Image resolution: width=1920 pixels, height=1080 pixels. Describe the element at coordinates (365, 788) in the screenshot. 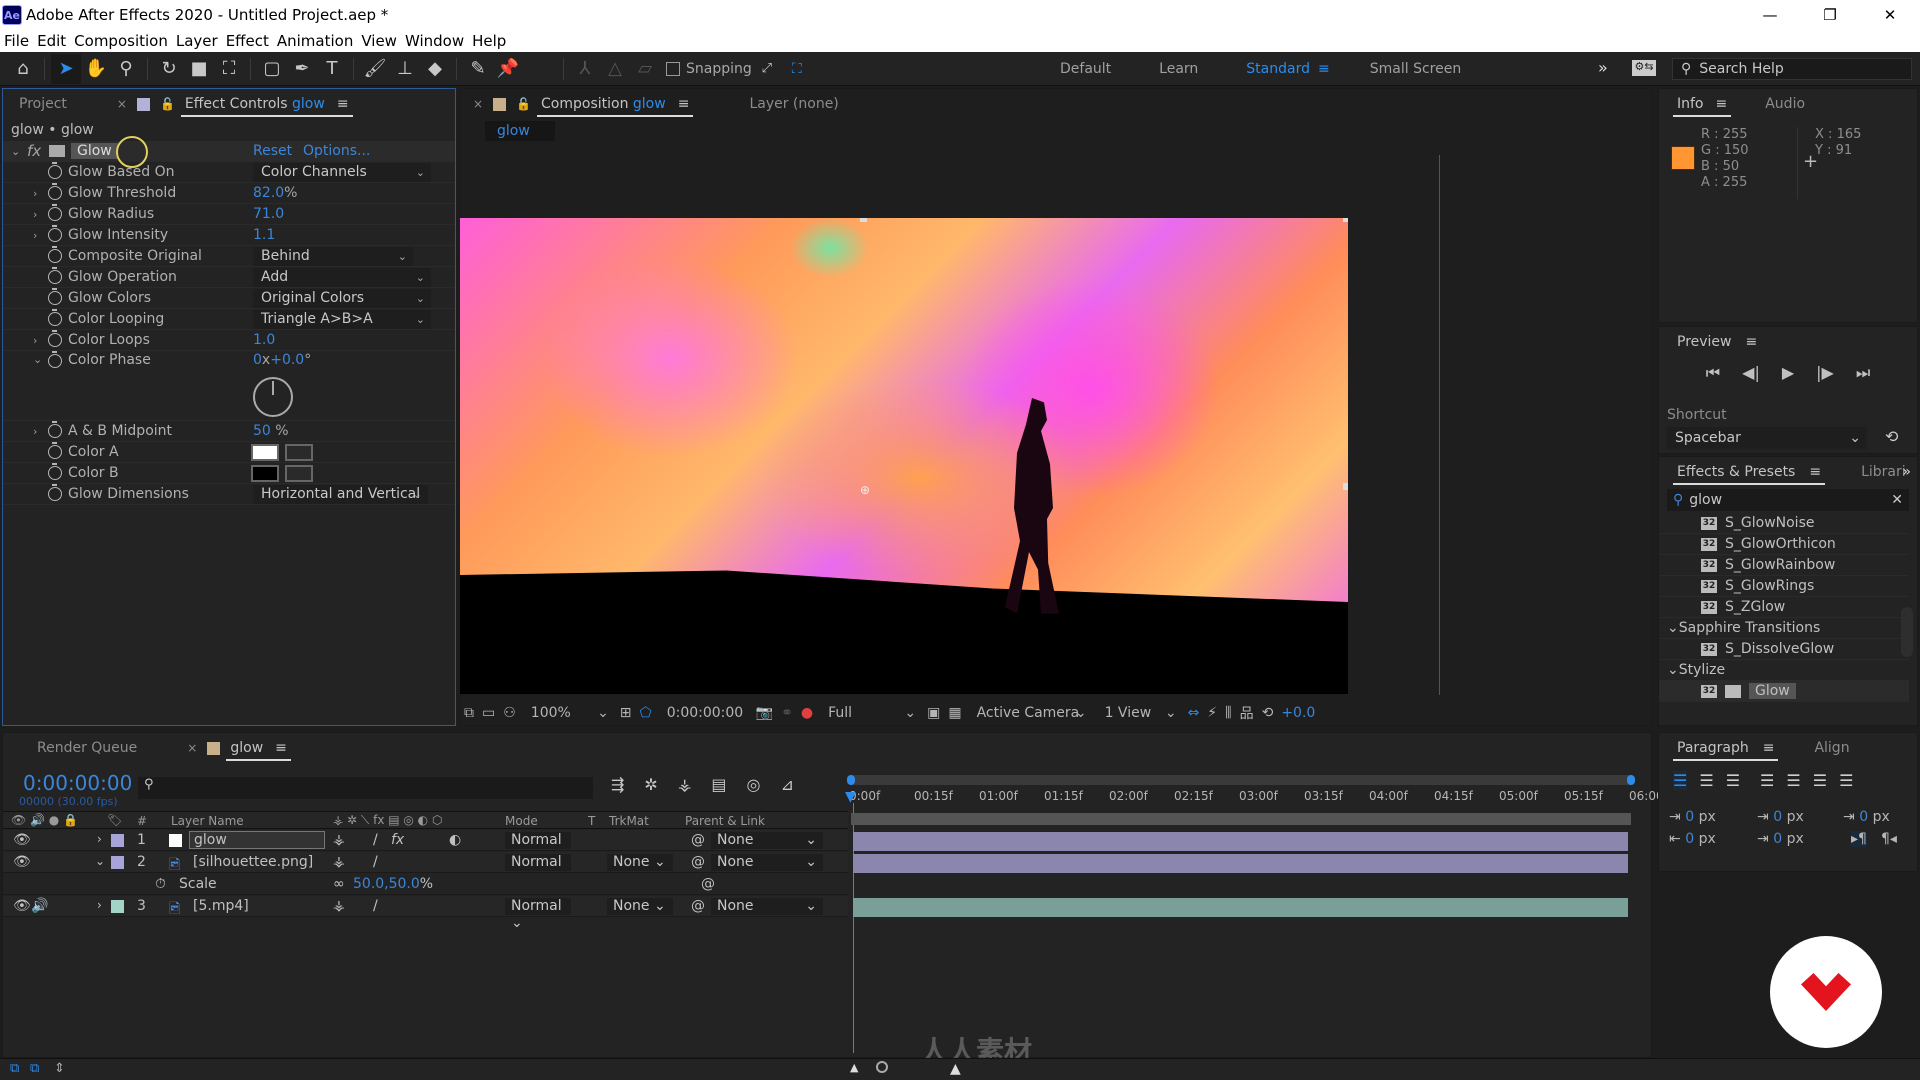

I see `timeline-search-field: ⚲` at that location.